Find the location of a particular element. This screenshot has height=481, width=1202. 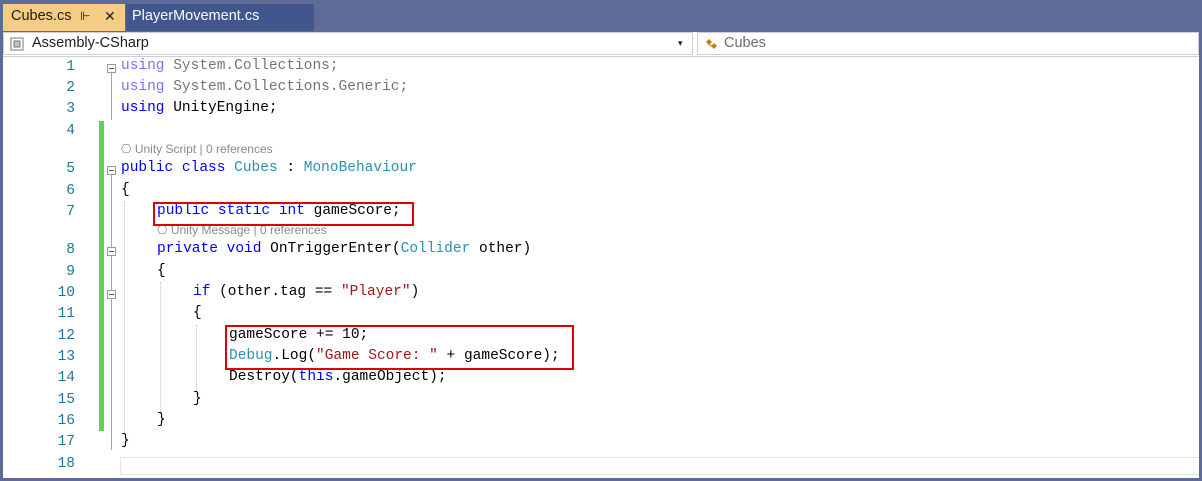

code-token: Destroy( is located at coordinates (264, 377).